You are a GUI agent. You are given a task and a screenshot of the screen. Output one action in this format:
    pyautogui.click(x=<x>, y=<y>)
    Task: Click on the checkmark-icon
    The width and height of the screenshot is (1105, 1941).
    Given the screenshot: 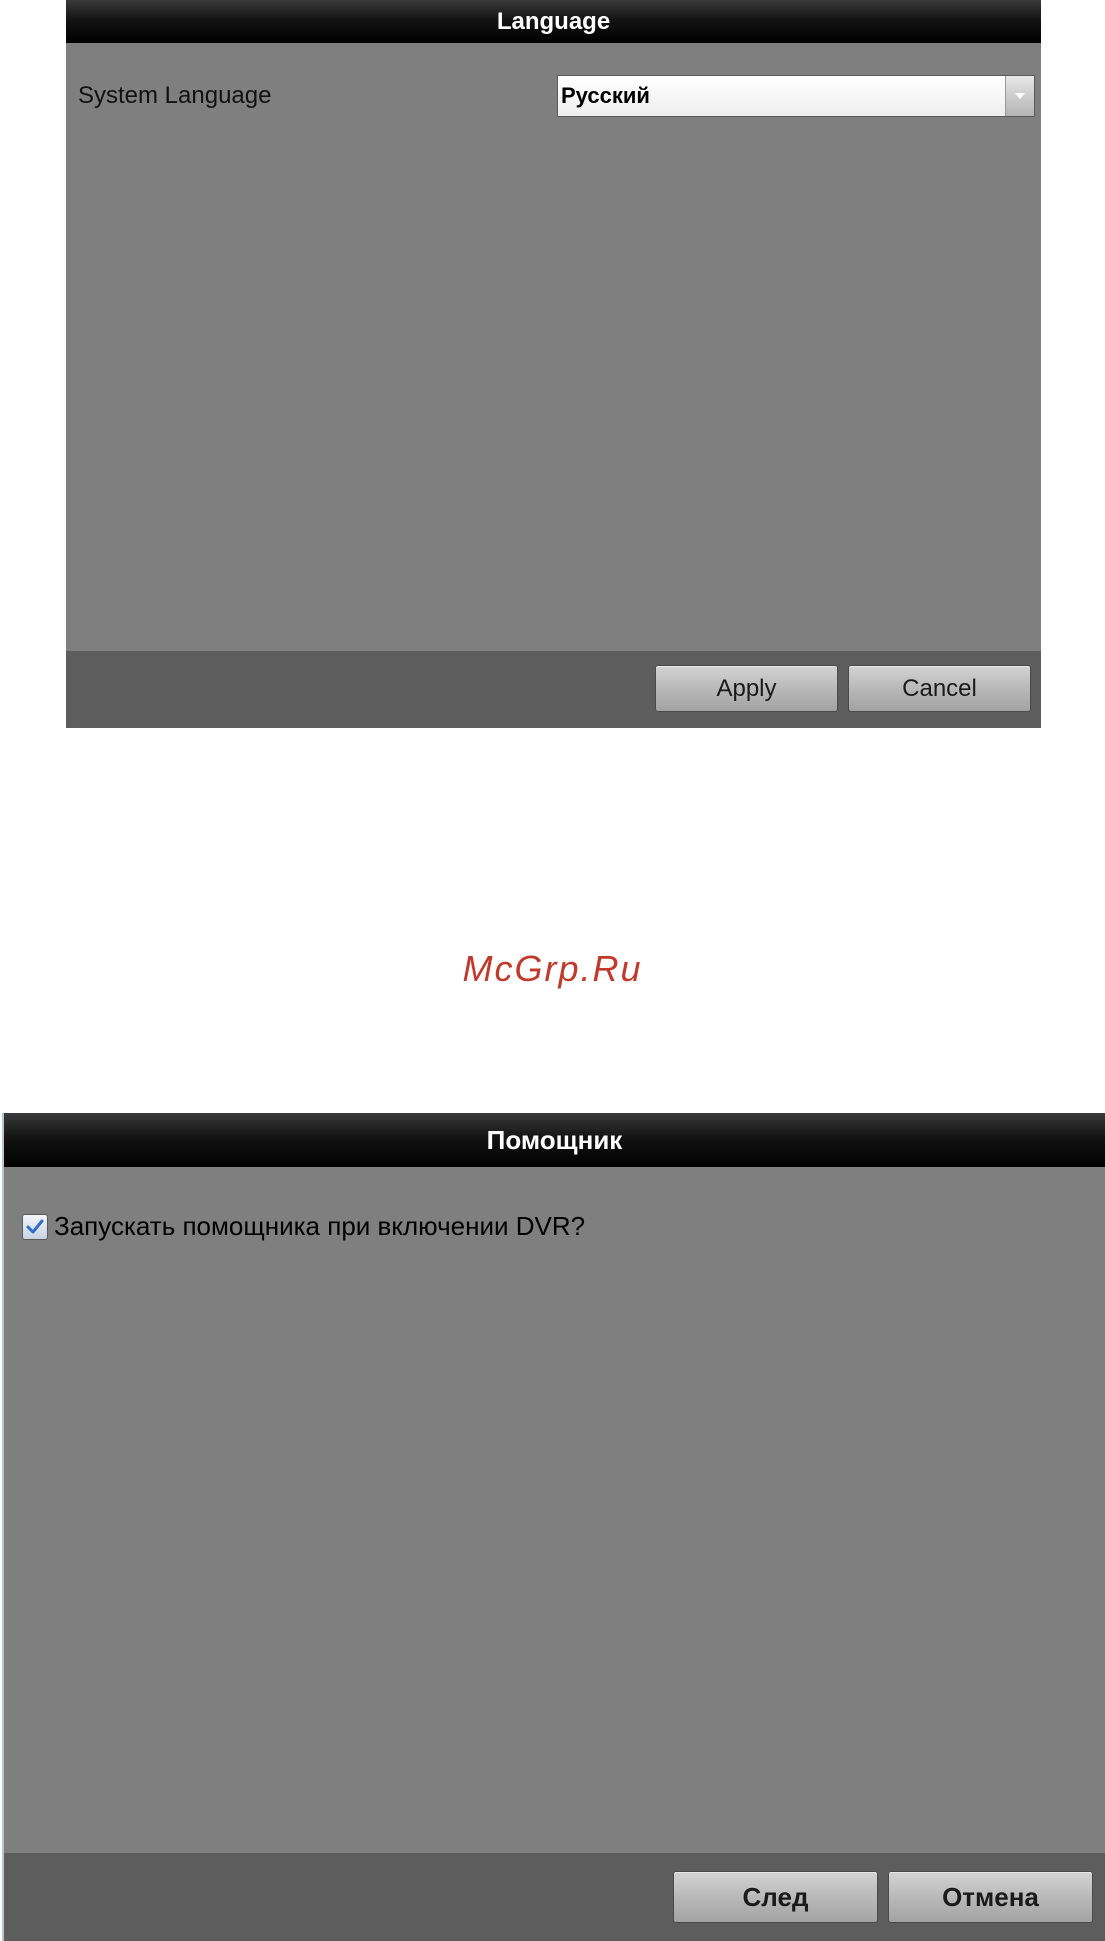 What is the action you would take?
    pyautogui.click(x=35, y=1226)
    